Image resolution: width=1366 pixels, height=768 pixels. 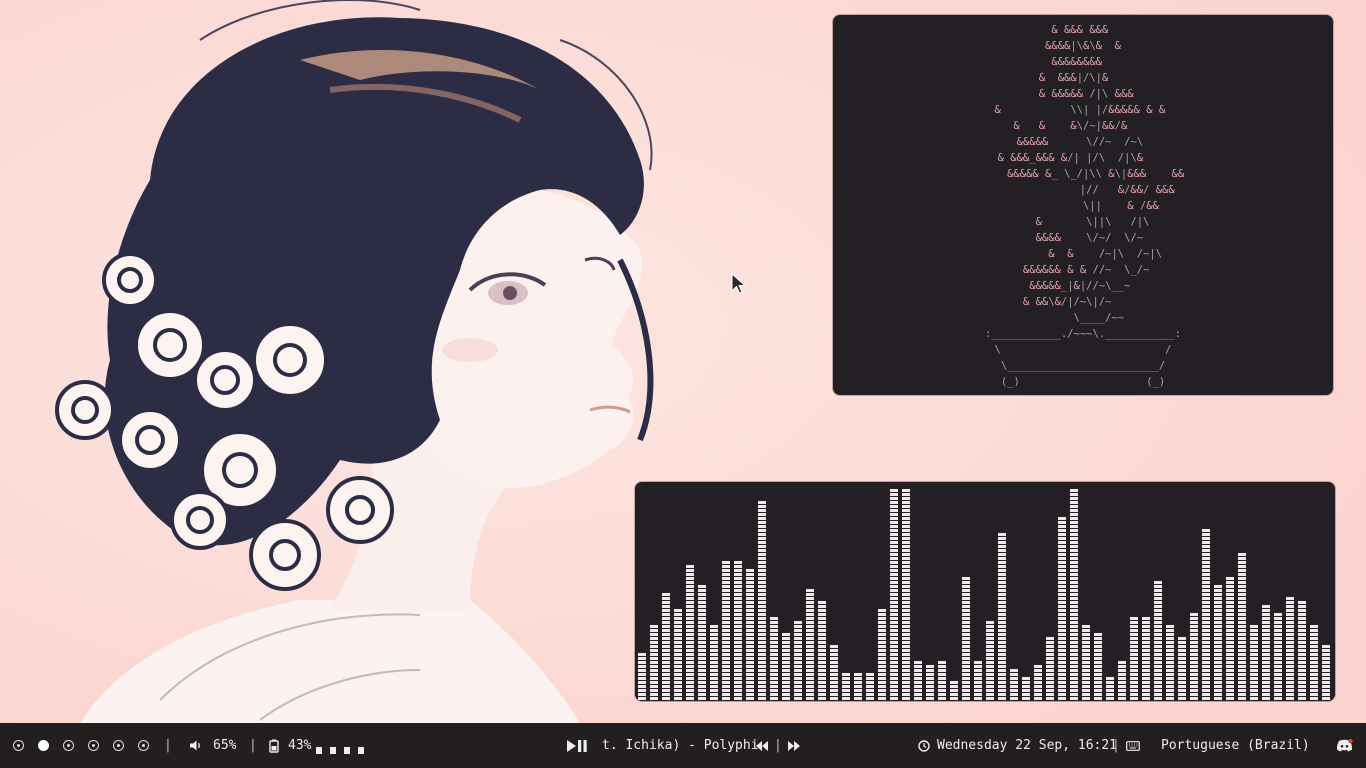 I want to click on speaker-icon, so click(x=195, y=745).